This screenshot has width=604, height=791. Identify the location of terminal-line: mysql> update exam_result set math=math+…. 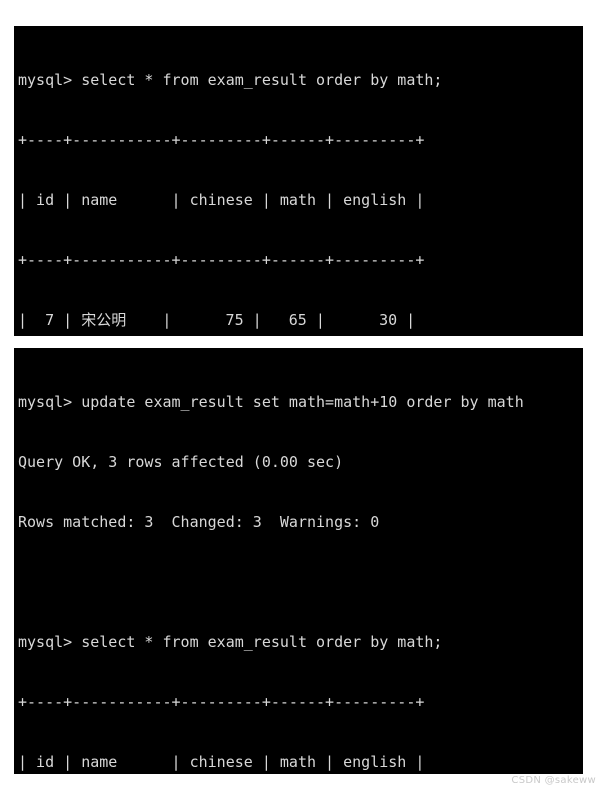
(271, 402).